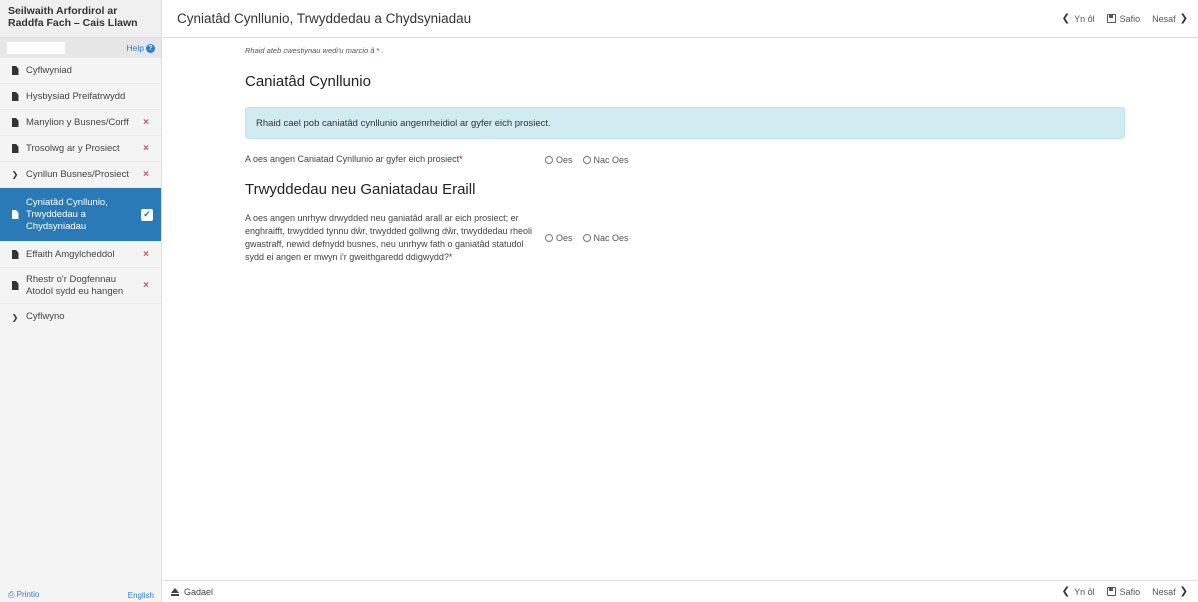  What do you see at coordinates (49, 70) in the screenshot?
I see `sidebar-item-label: Cyflwyniad` at bounding box center [49, 70].